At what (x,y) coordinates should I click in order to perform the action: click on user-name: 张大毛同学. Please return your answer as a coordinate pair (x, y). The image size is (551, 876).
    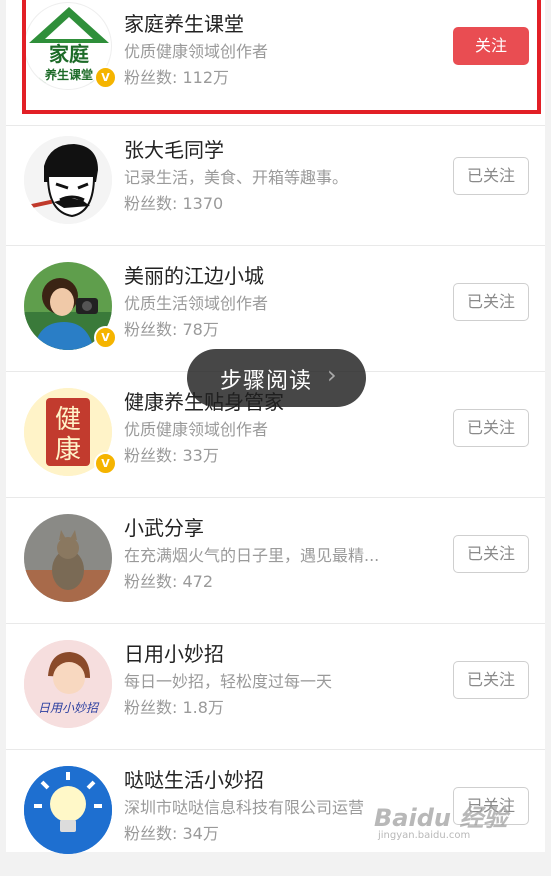
    Looking at the image, I should click on (174, 148).